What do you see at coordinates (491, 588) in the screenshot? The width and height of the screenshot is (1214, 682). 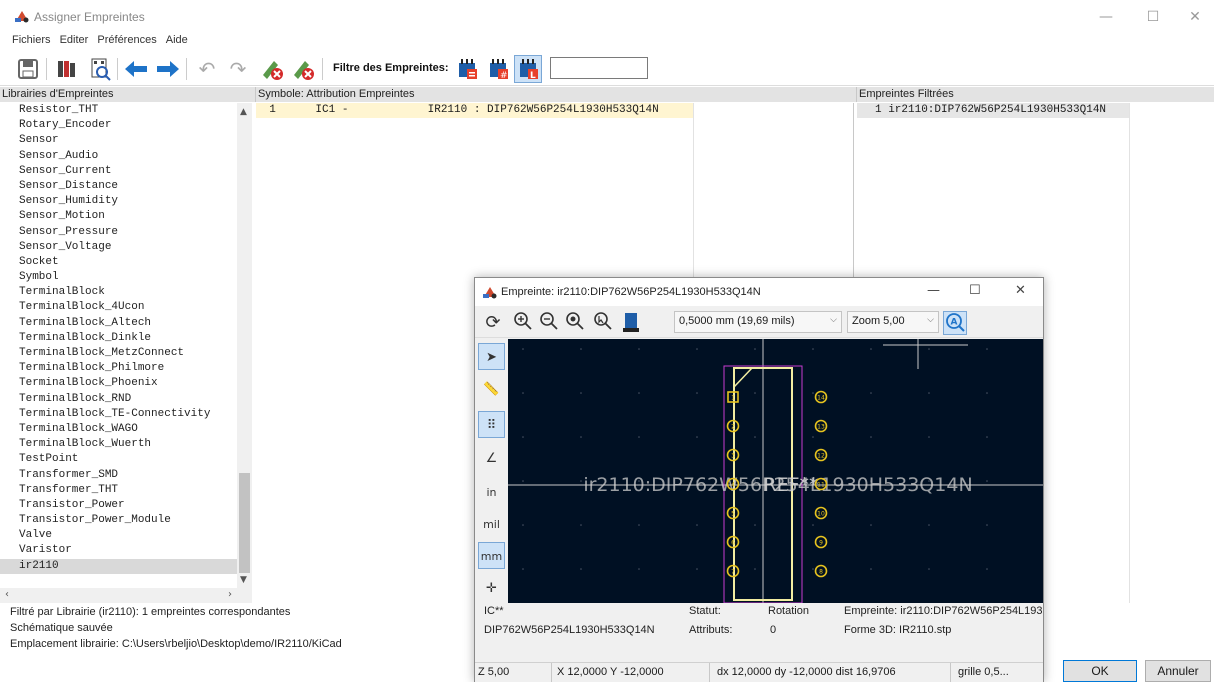 I see `cursor-shape-icon: ✛` at bounding box center [491, 588].